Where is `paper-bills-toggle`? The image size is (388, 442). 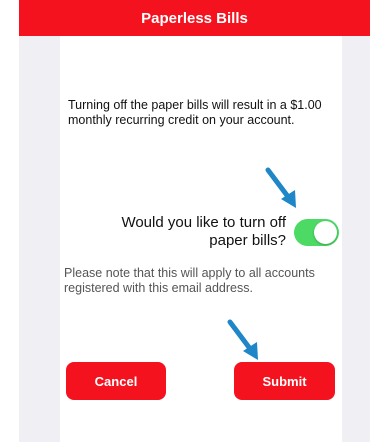 paper-bills-toggle is located at coordinates (316, 232).